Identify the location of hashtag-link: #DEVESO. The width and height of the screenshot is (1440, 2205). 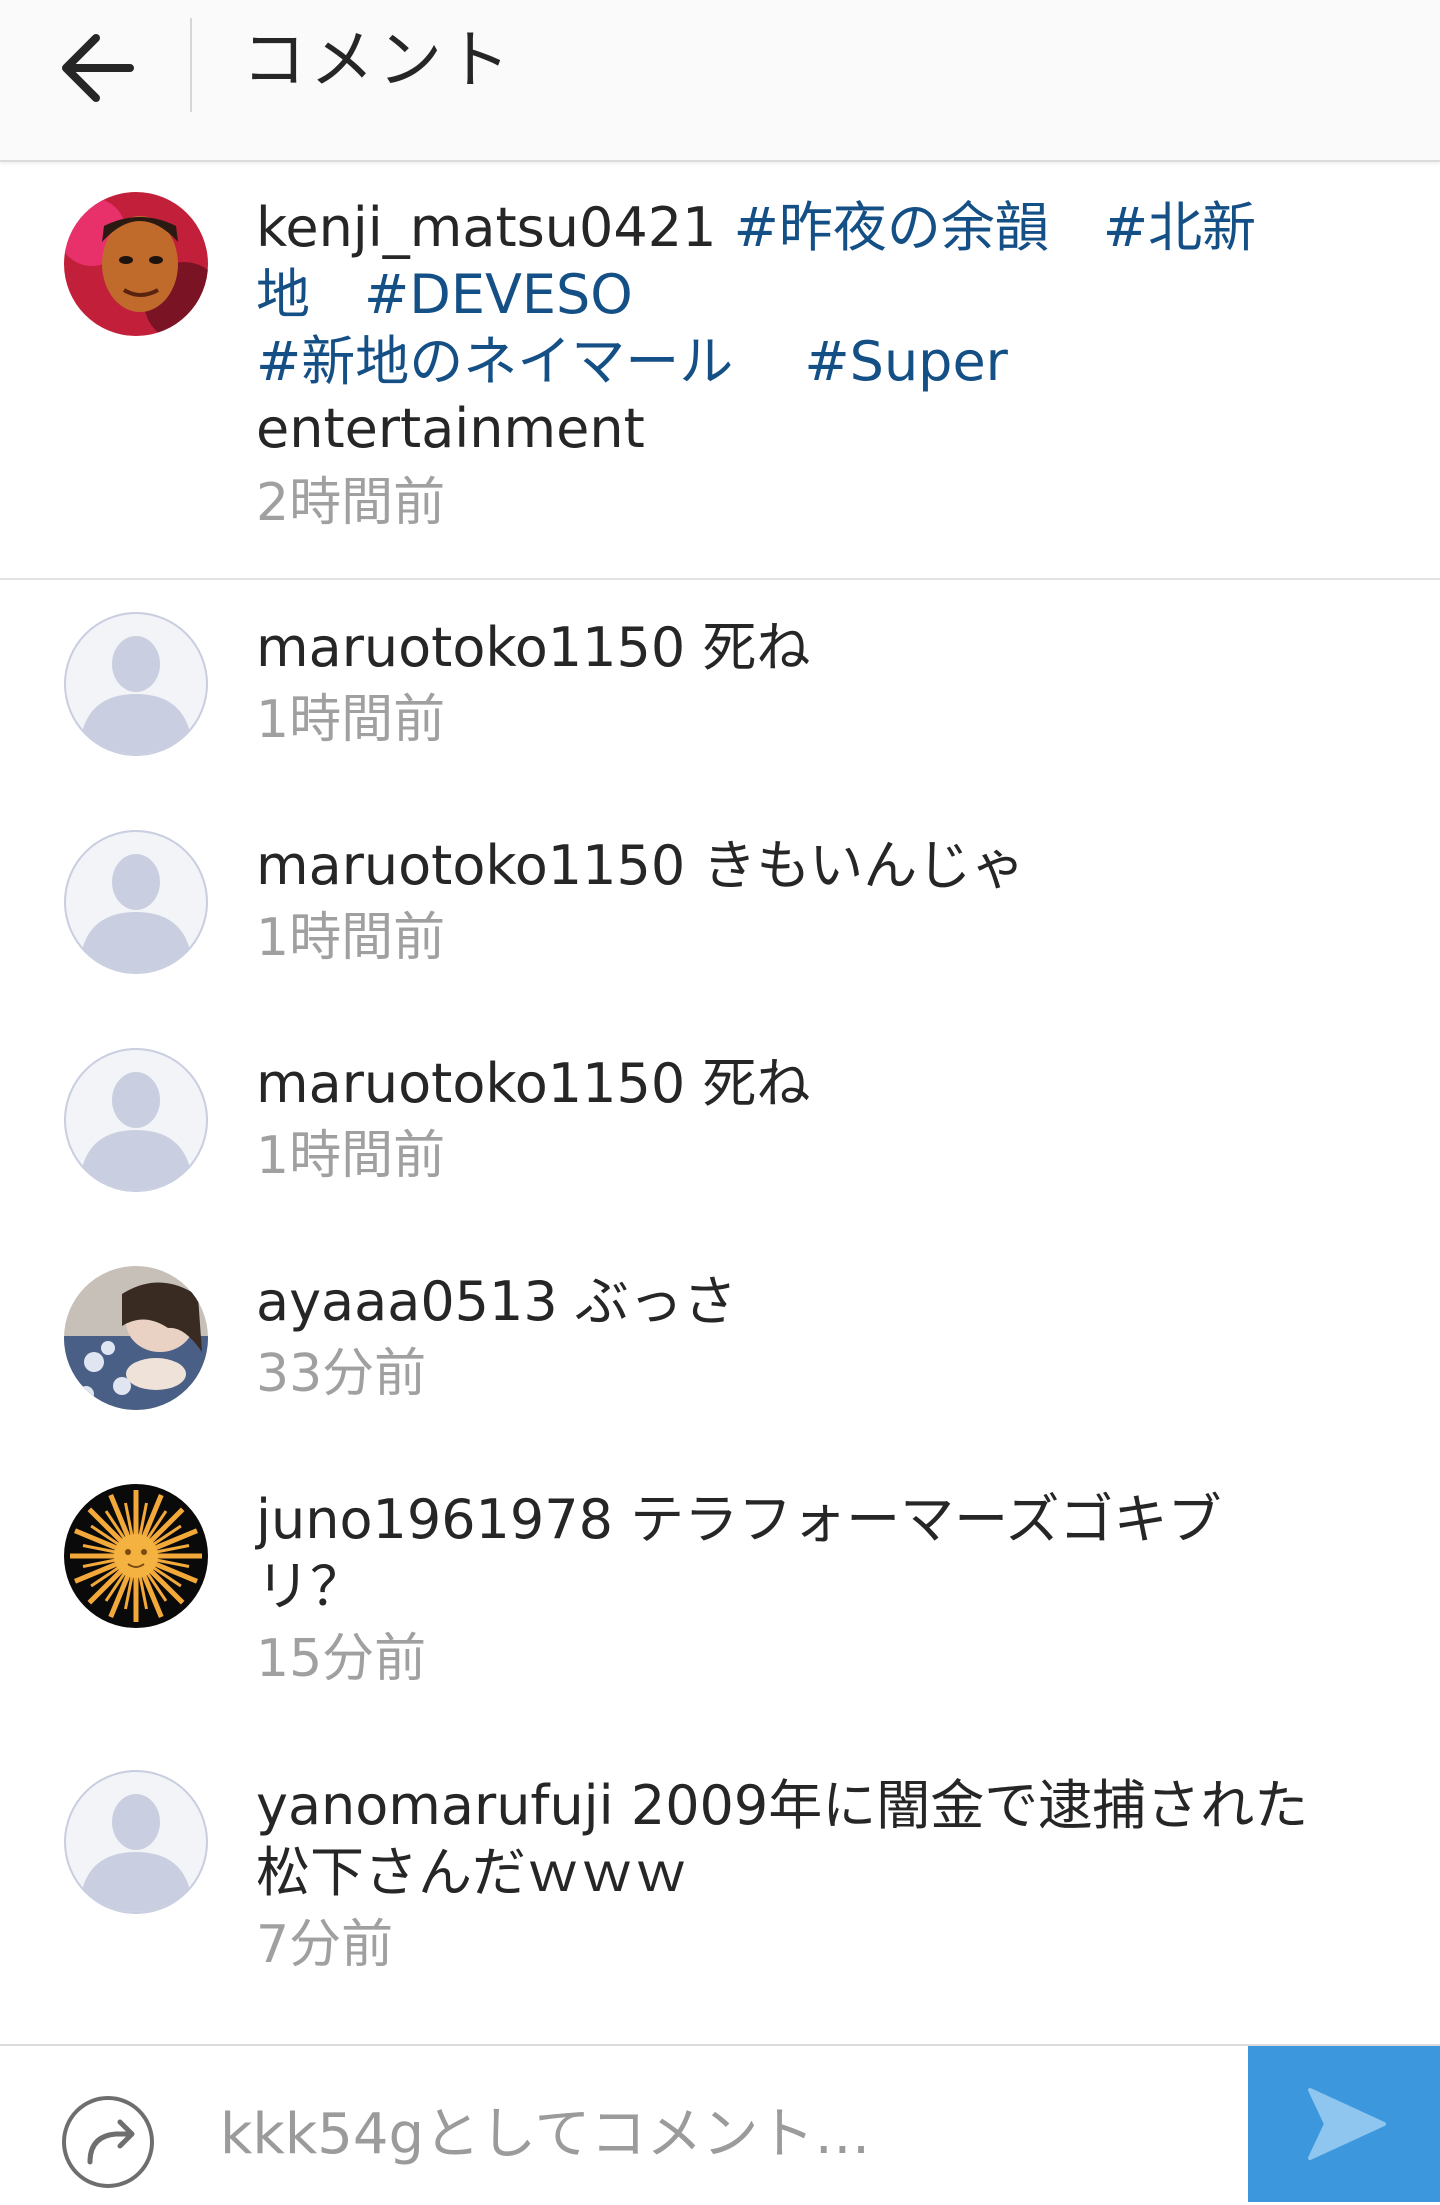
(498, 294).